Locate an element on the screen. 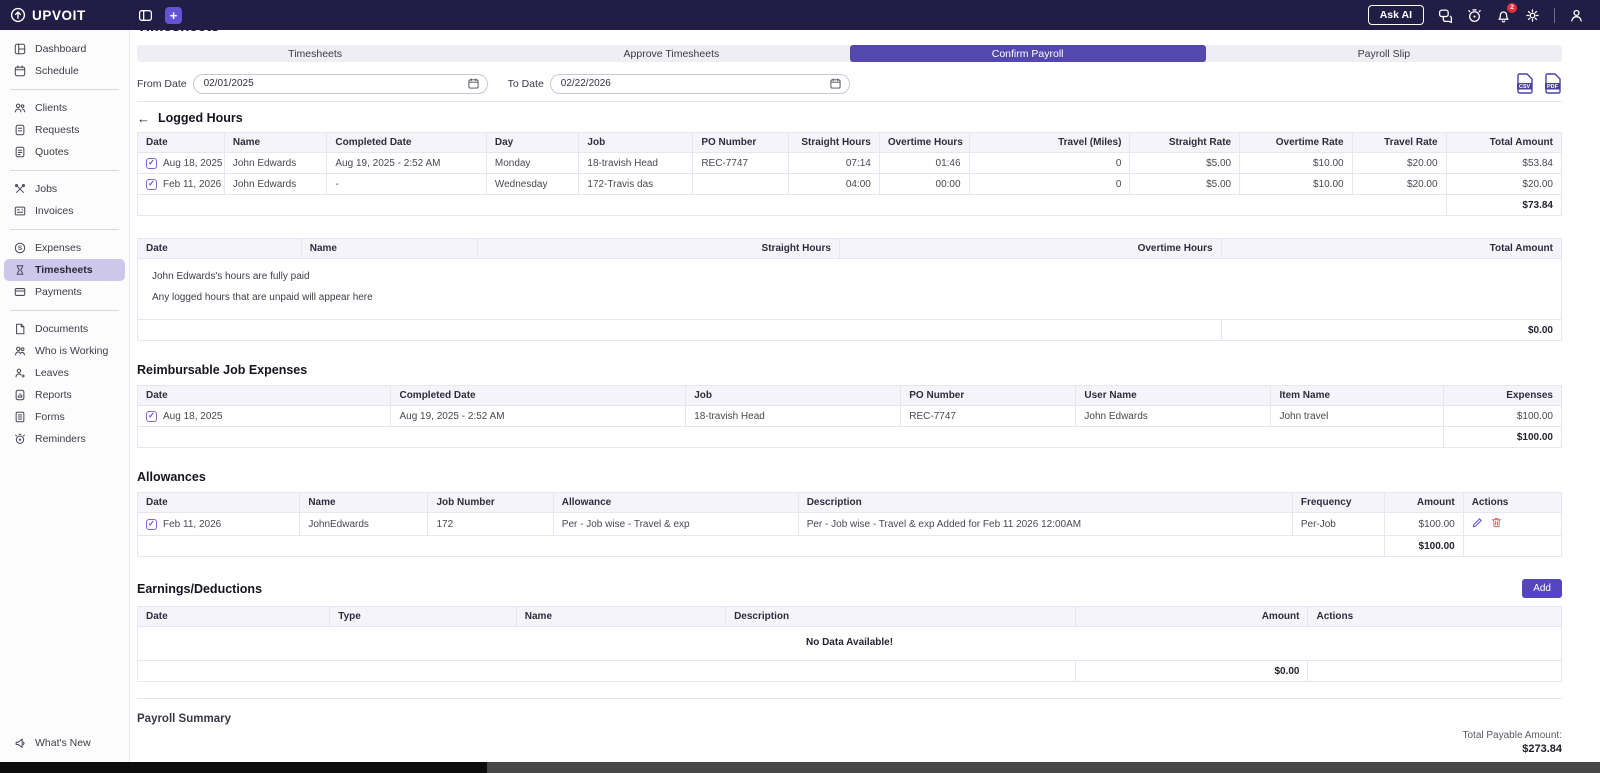  column-header: Straight Rate is located at coordinates (1185, 142).